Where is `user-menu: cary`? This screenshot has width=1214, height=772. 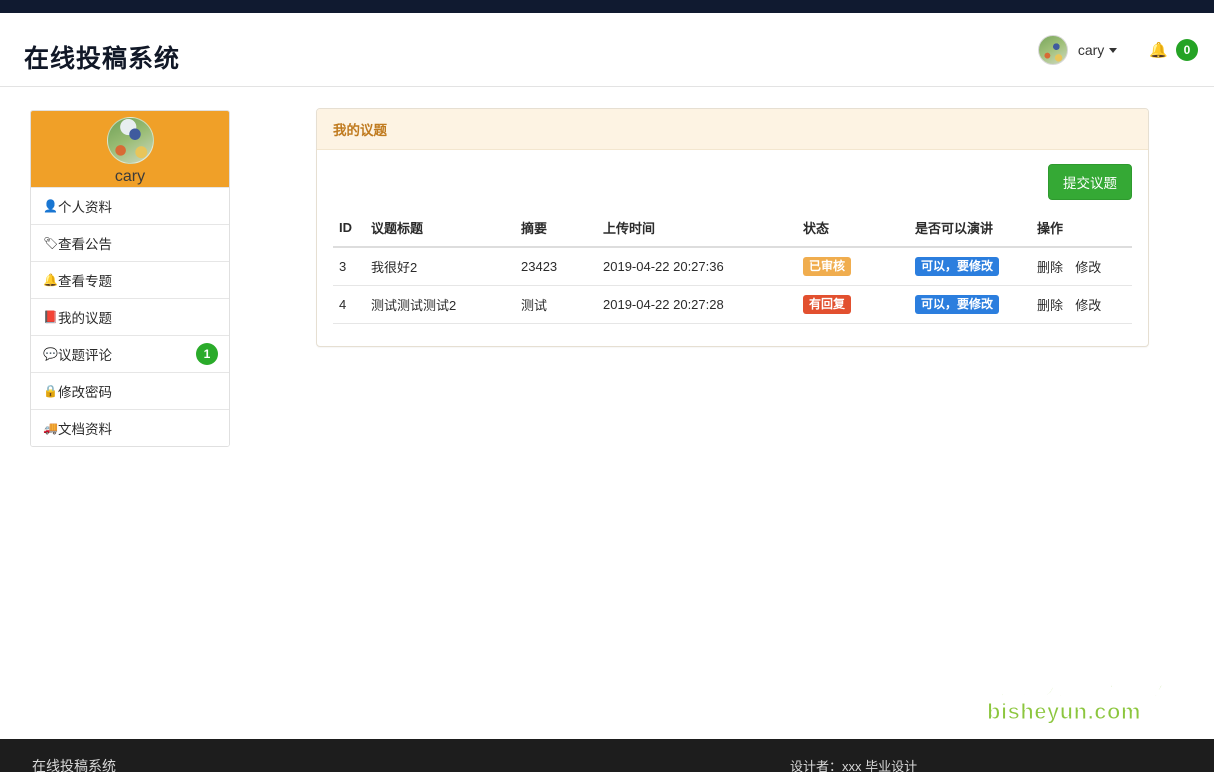
user-menu: cary is located at coordinates (1097, 50).